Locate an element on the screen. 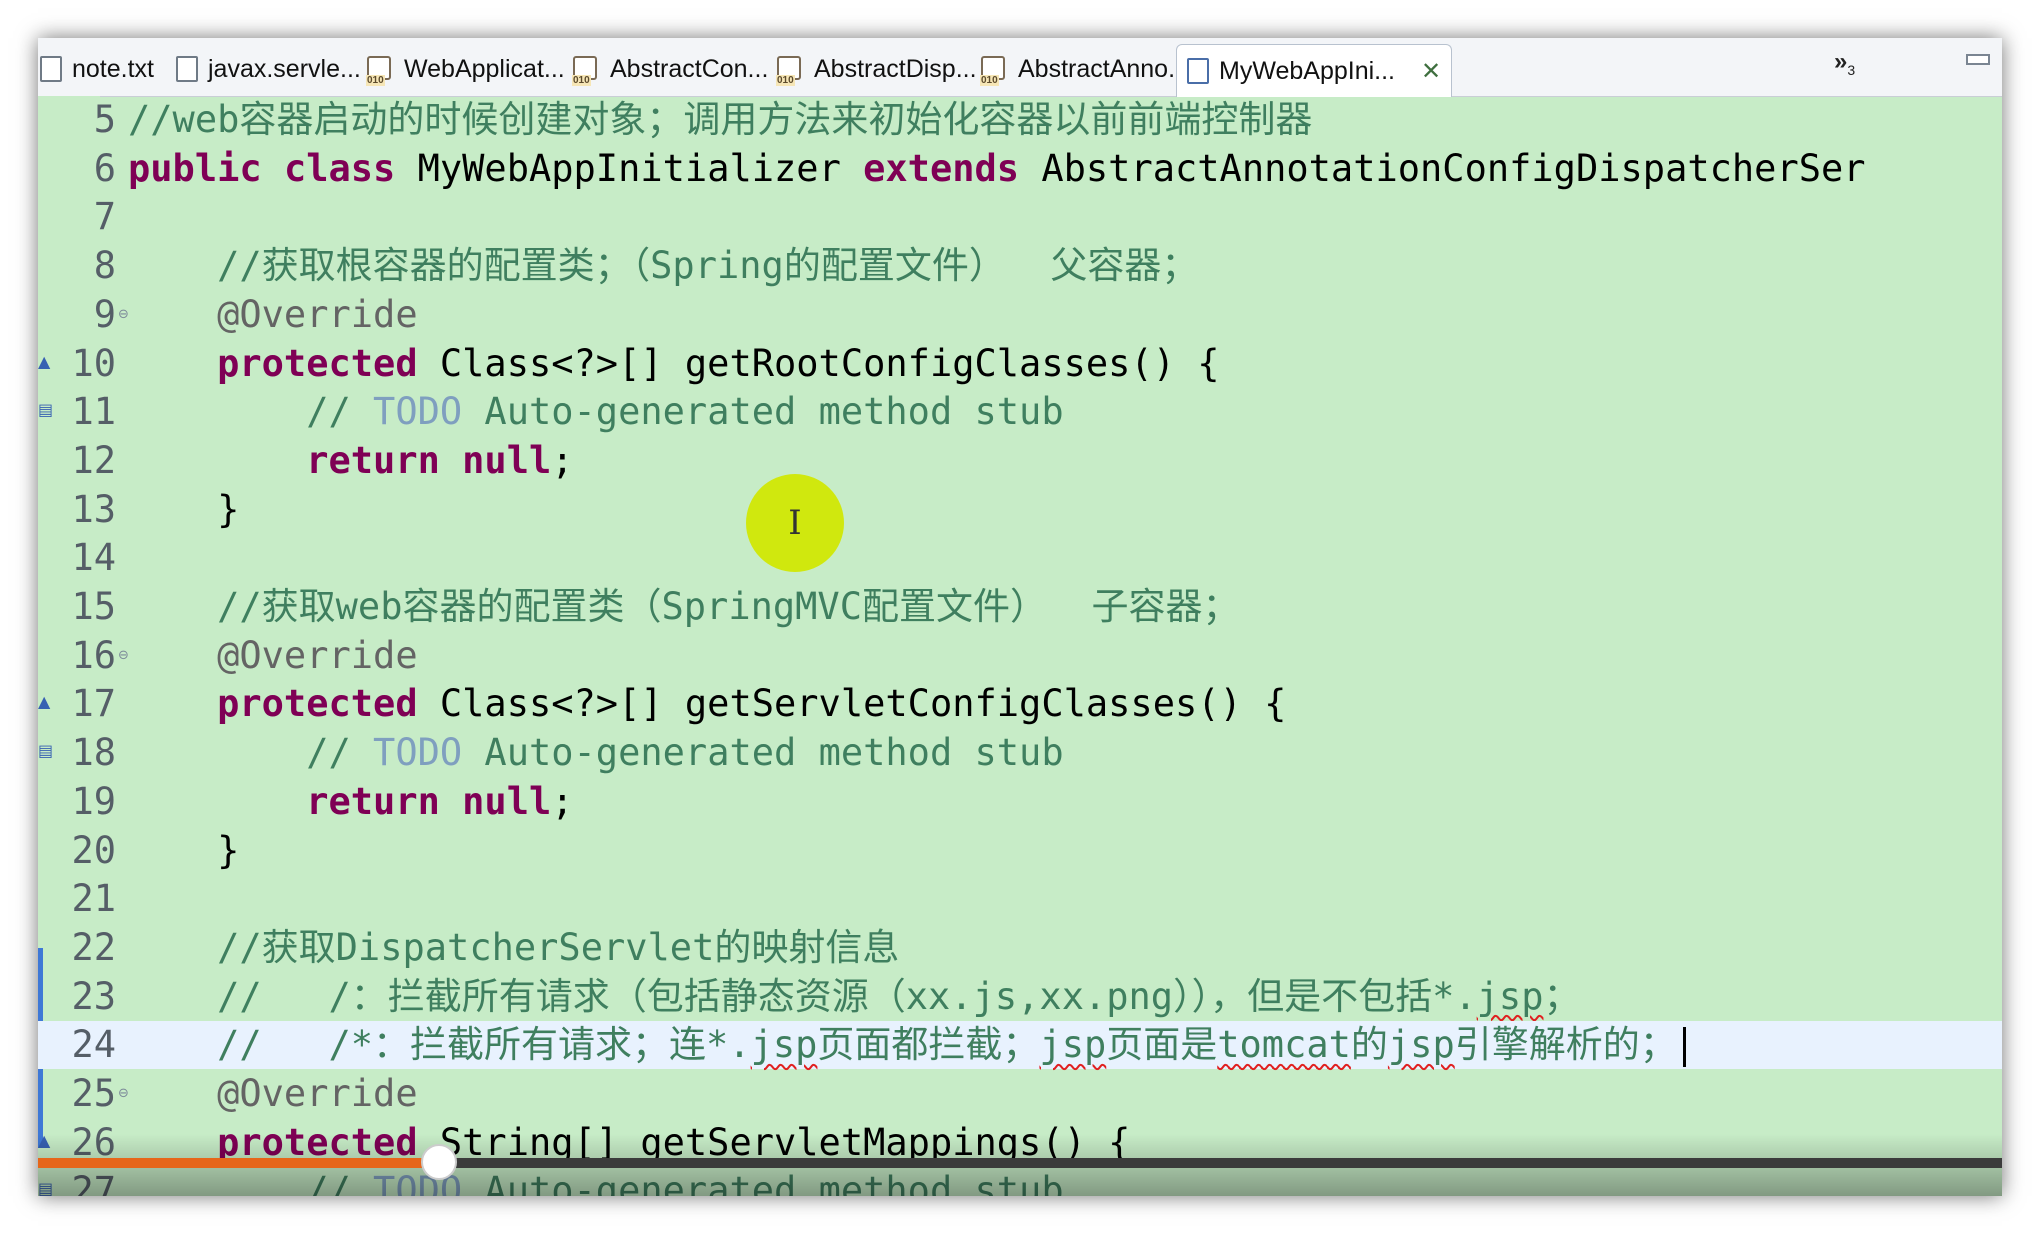 This screenshot has height=1236, width=2042. java-file-icon is located at coordinates (1198, 71).